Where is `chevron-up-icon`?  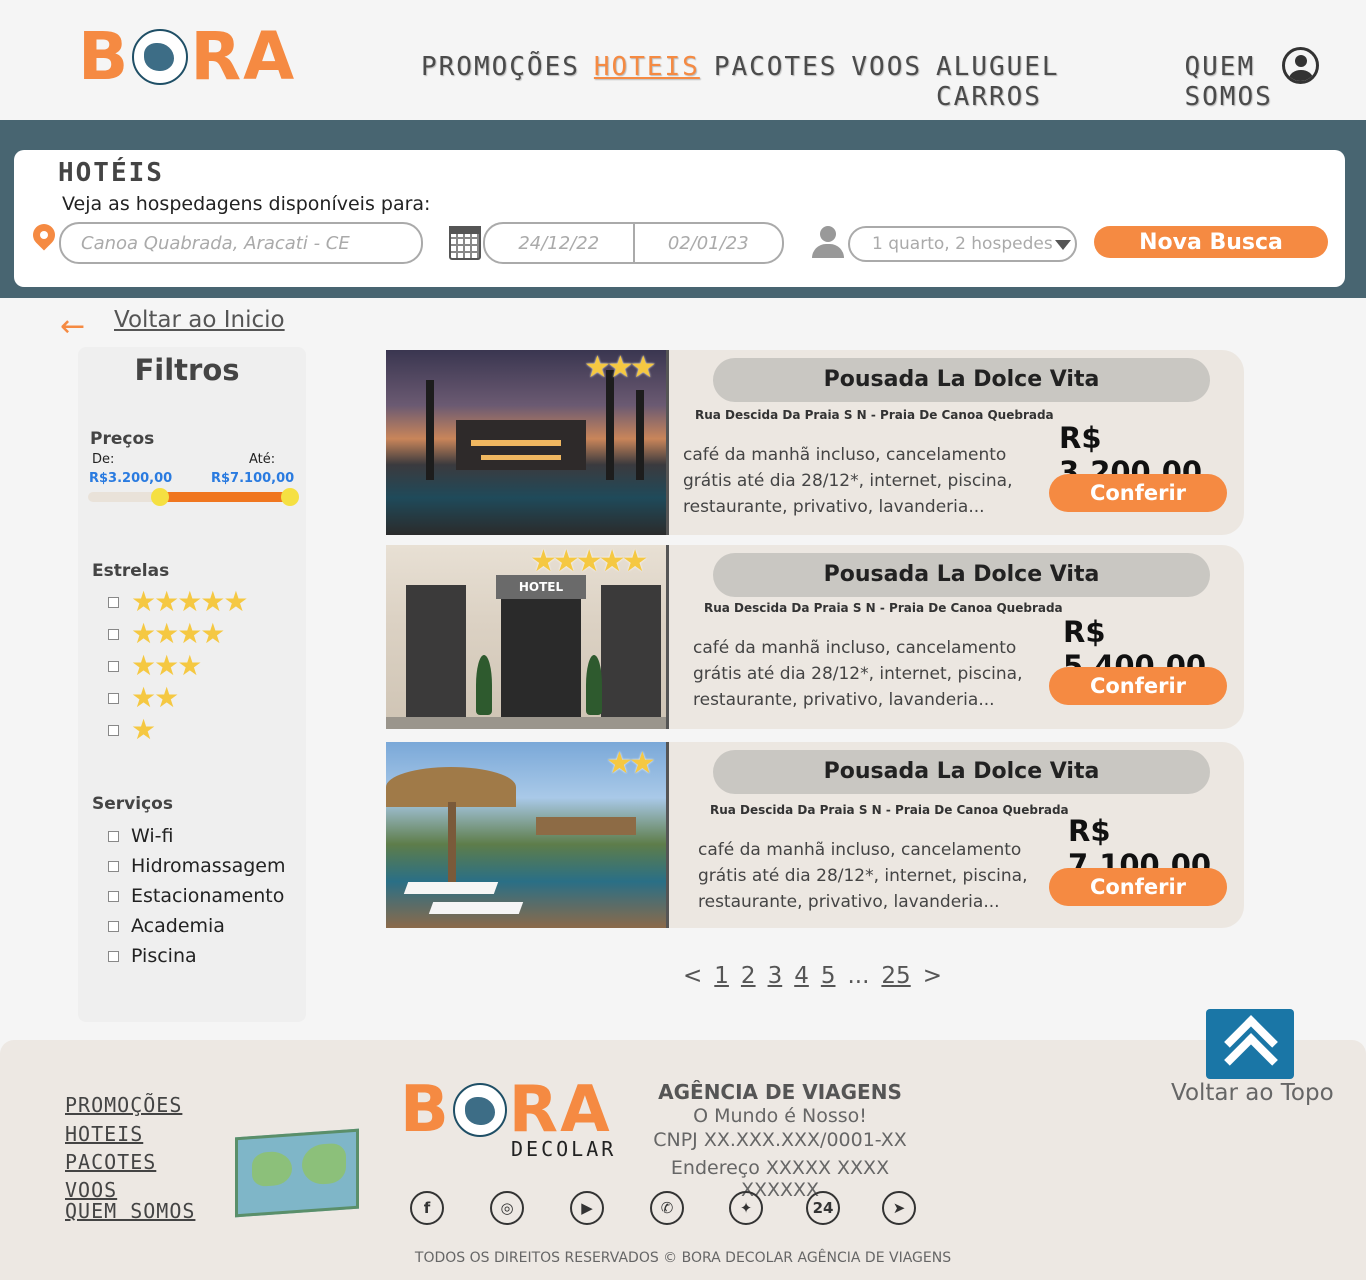
chevron-up-icon is located at coordinates (1250, 1044).